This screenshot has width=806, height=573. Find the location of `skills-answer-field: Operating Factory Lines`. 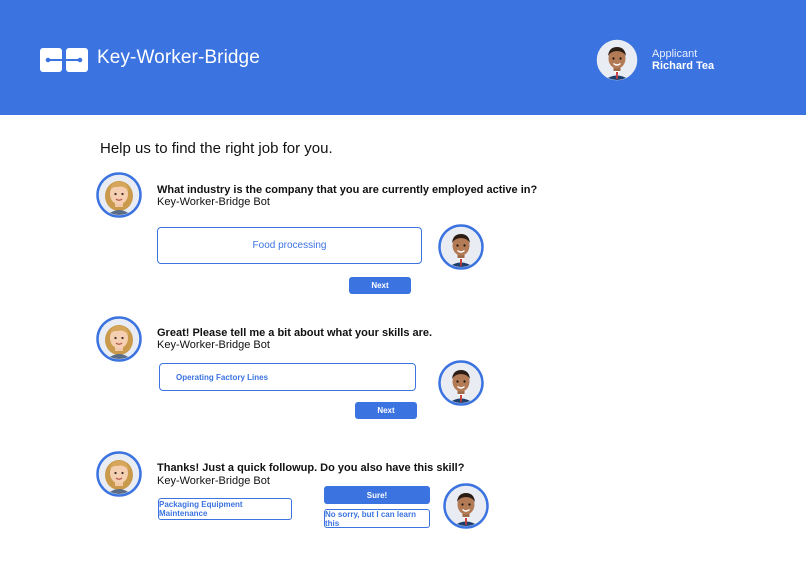

skills-answer-field: Operating Factory Lines is located at coordinates (287, 377).